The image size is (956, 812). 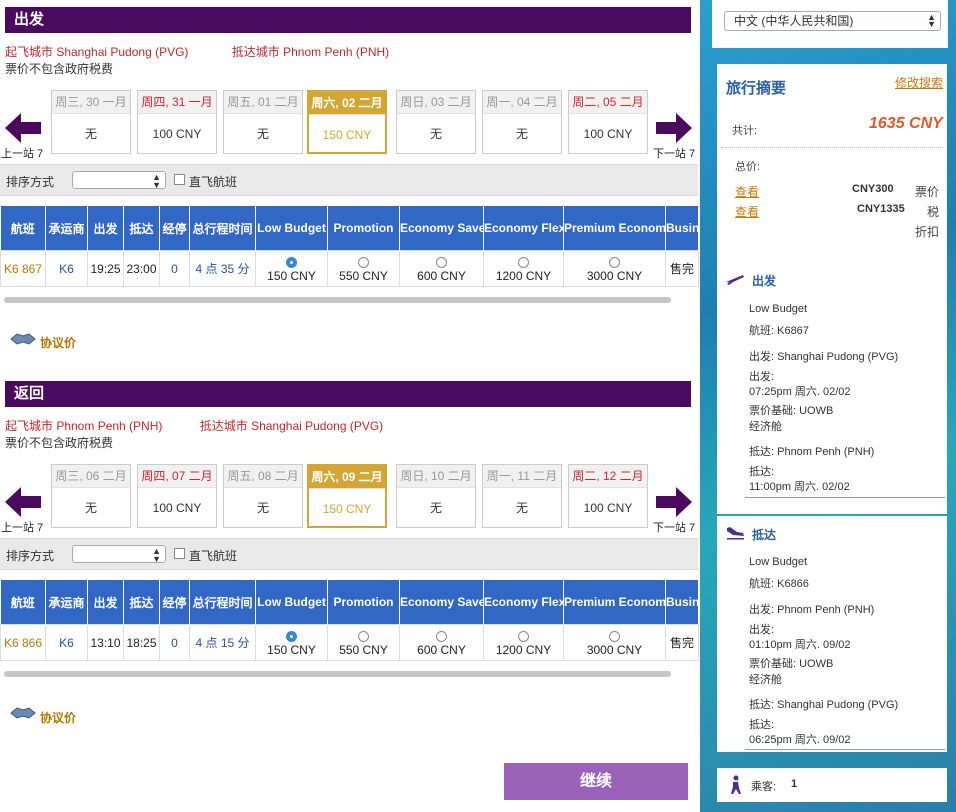 What do you see at coordinates (608, 102) in the screenshot?
I see `date-option-header: 周二, 05 二月` at bounding box center [608, 102].